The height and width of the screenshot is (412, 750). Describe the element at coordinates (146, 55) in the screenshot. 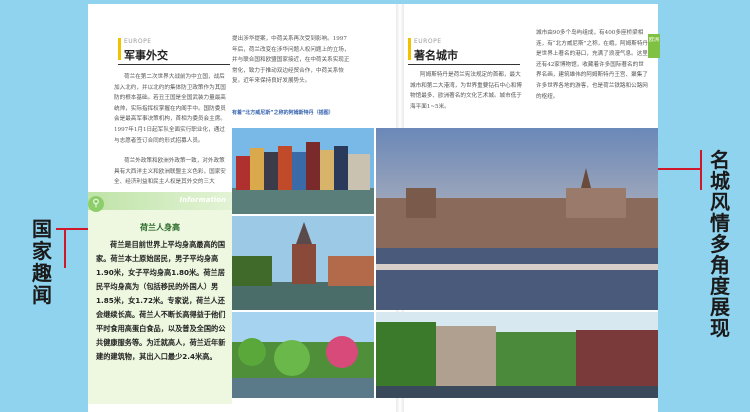

I see `section-title: 军事外交` at that location.